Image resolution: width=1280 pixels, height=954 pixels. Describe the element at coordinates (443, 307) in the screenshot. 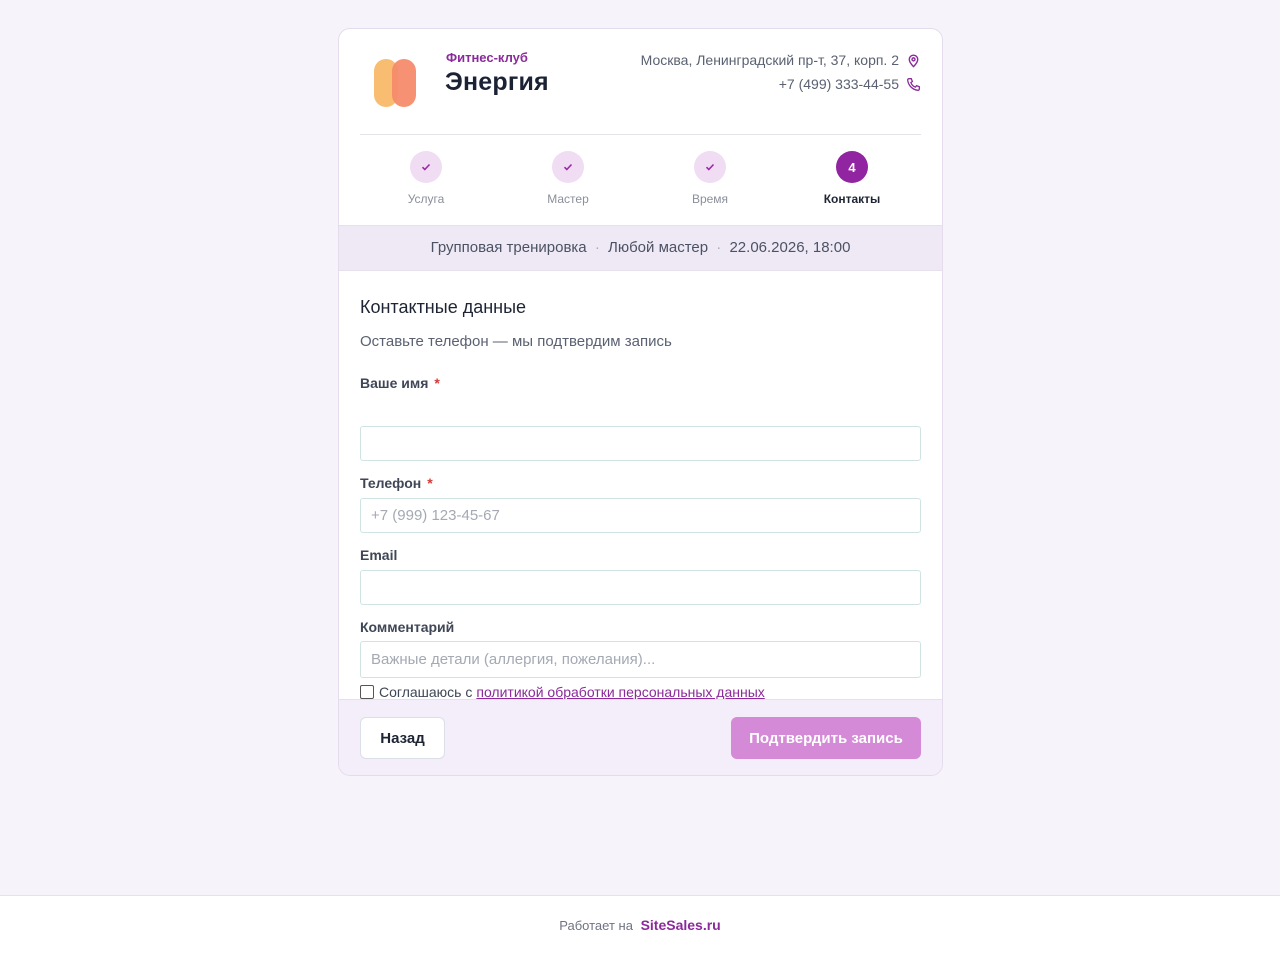

I see `form-title: Контактные данные` at that location.